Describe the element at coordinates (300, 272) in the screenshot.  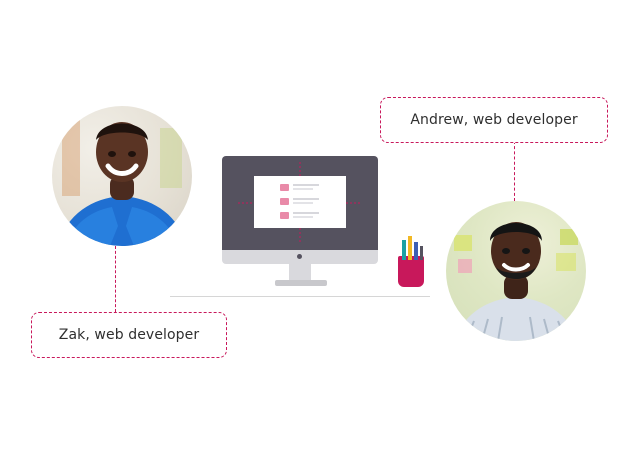
I see `monitor-stand-neck` at that location.